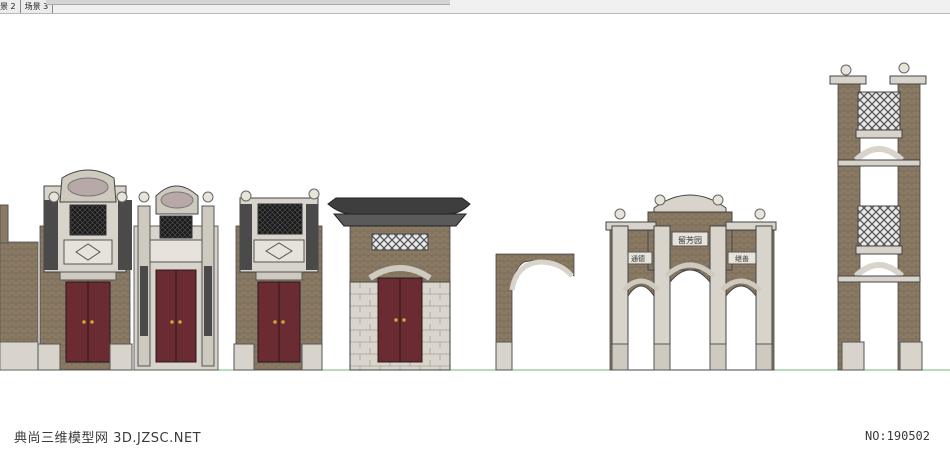 Image resolution: width=950 pixels, height=451 pixels. Describe the element at coordinates (475, 7) in the screenshot. I see `scene-tab-bar: 景 2 场景 3` at that location.